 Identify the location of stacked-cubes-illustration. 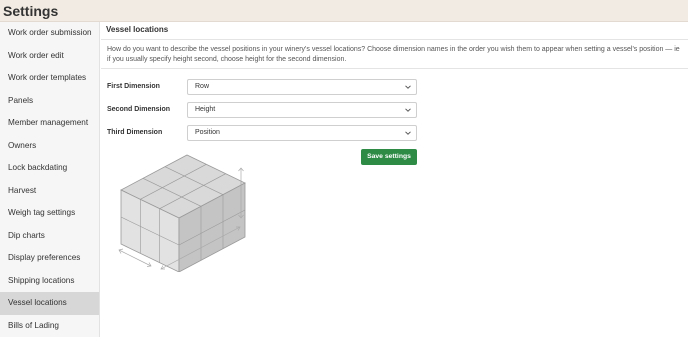
(182, 213).